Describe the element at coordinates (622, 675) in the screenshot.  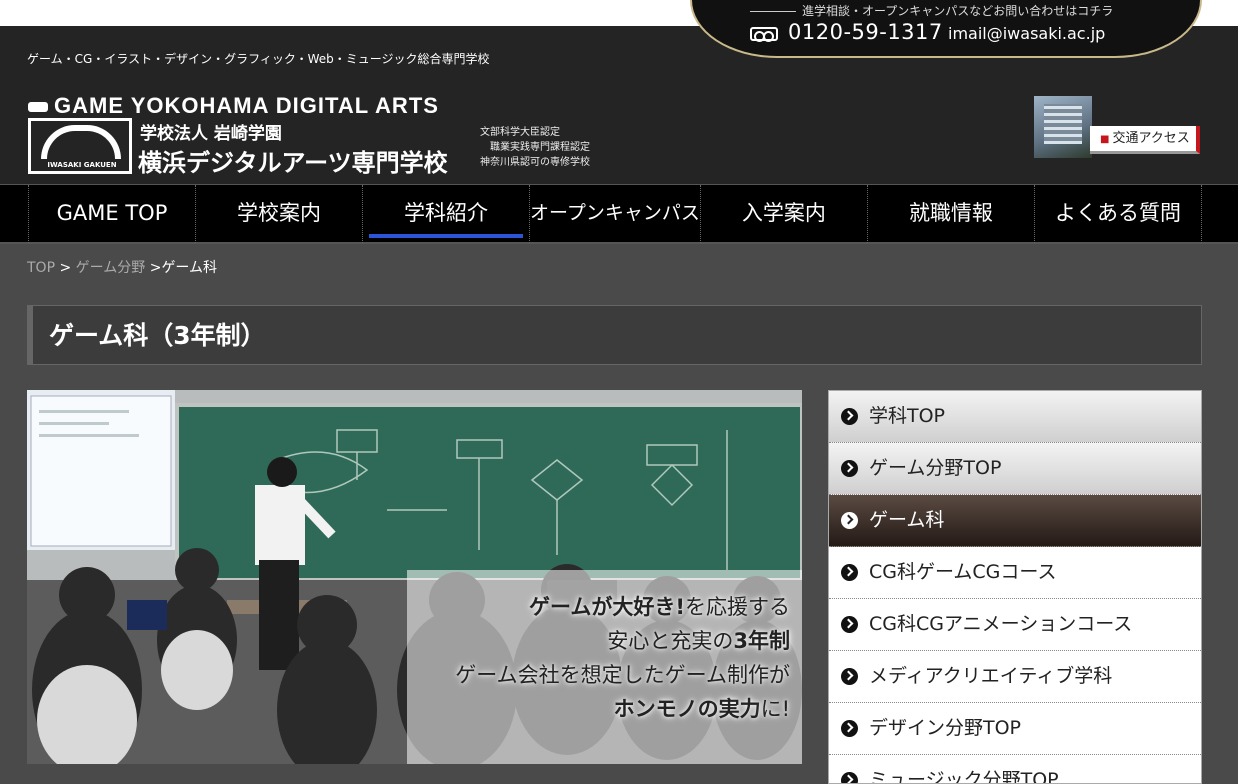
I see `hero-caption-line: ゲーム会社を想定したゲーム制作が` at that location.